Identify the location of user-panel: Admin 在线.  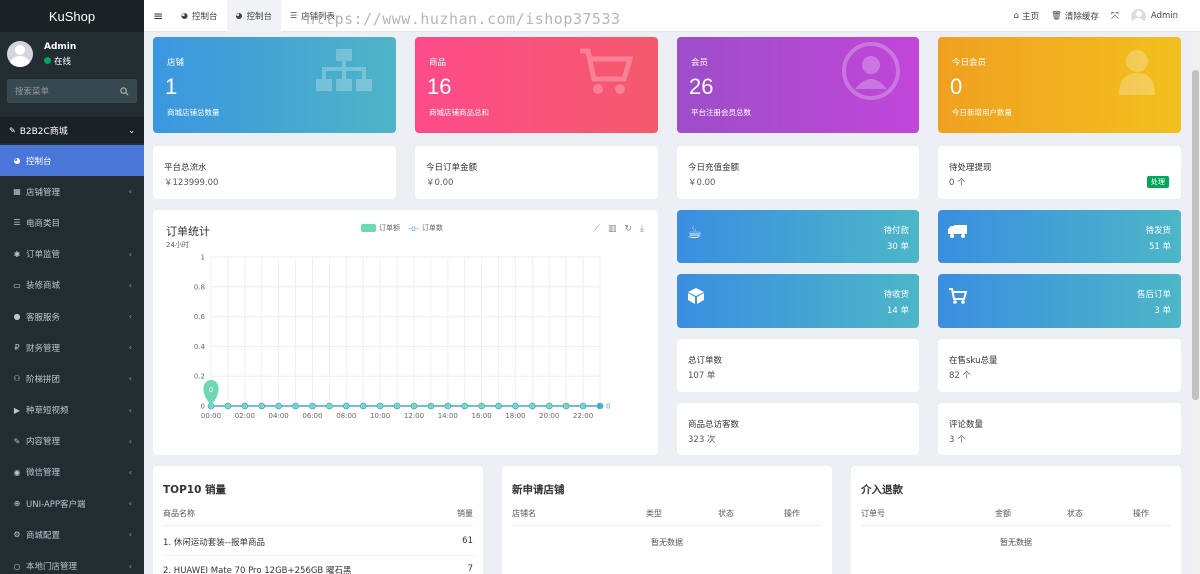
(72, 54).